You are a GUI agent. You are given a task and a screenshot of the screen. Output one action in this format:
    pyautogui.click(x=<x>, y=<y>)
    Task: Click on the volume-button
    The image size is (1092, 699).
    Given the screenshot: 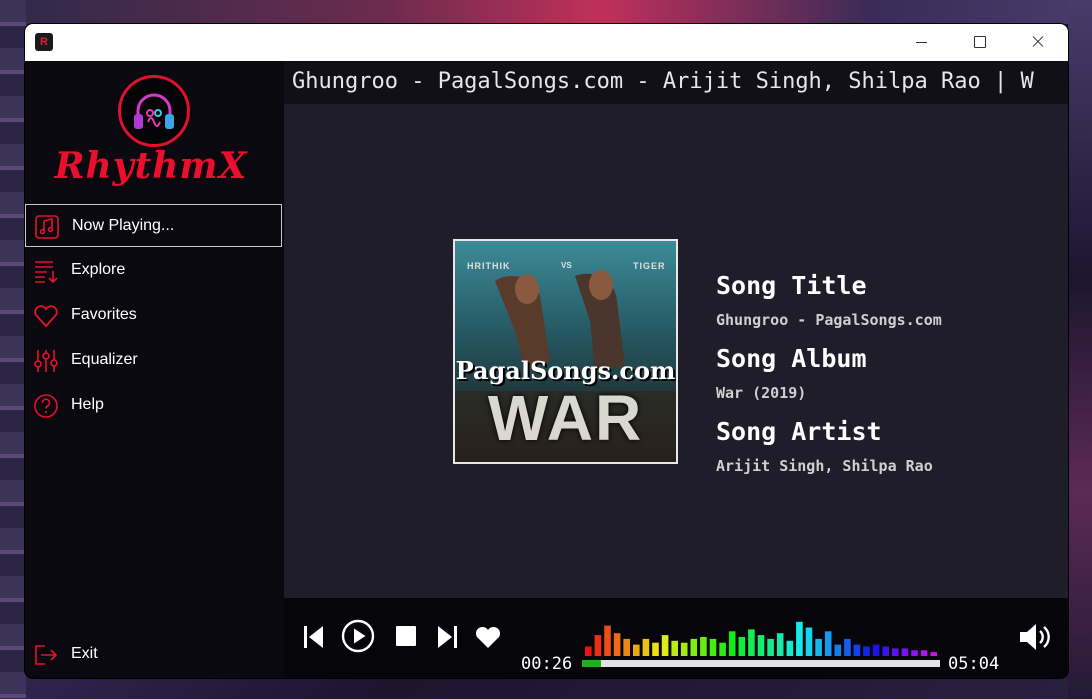 What is the action you would take?
    pyautogui.click(x=1036, y=639)
    